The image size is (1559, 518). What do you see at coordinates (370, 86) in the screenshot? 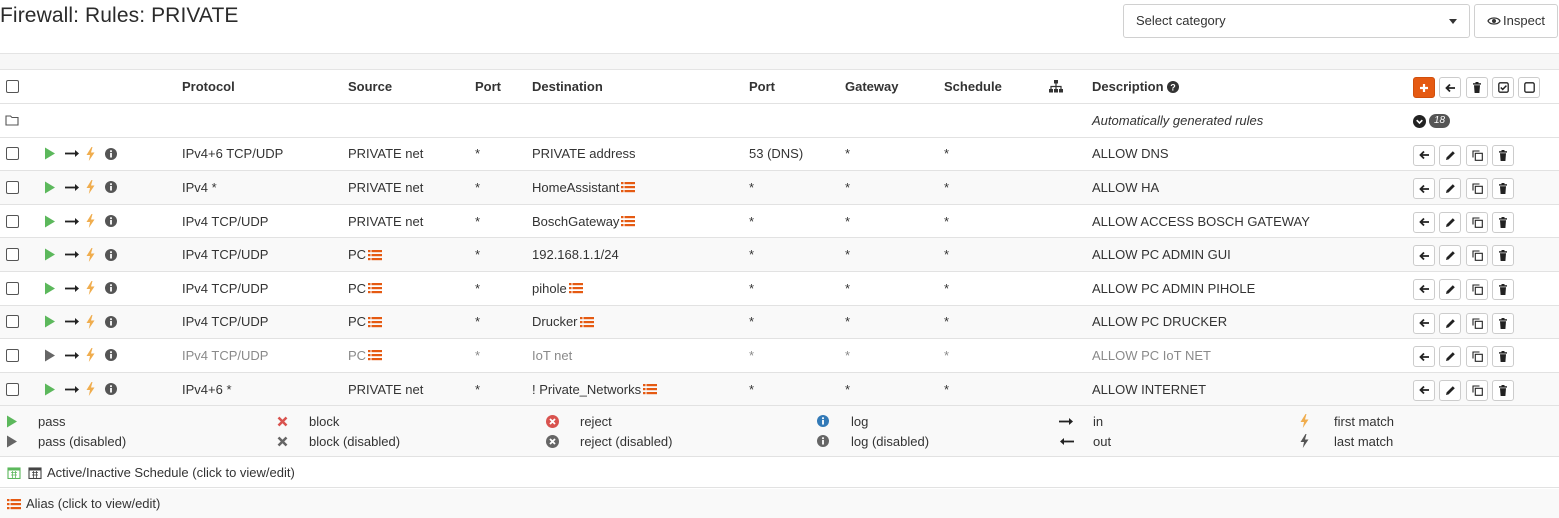
I see `header-source: Source` at bounding box center [370, 86].